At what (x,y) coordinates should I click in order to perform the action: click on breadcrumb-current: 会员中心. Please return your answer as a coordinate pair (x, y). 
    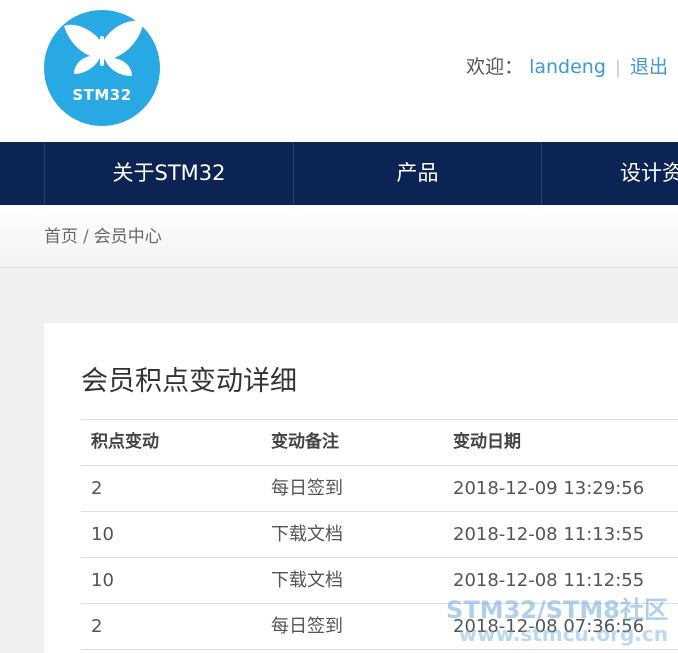
    Looking at the image, I should click on (127, 237).